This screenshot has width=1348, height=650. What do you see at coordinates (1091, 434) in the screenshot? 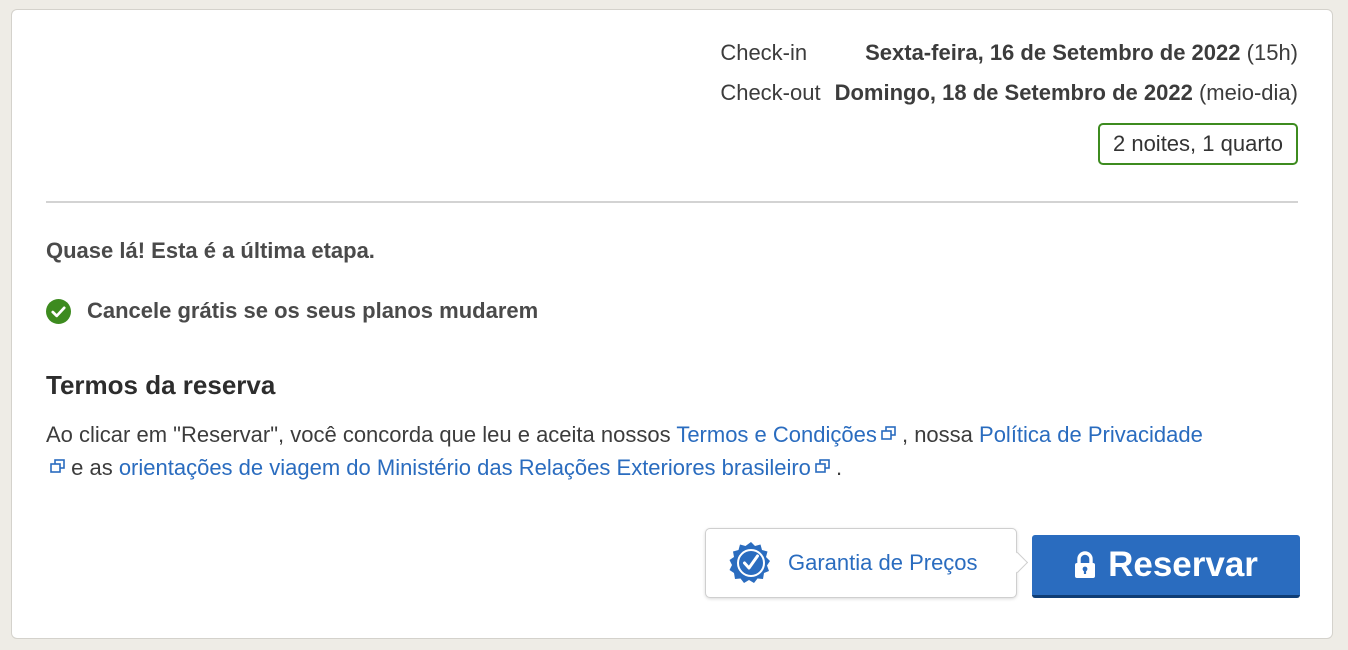
I see `privacy-policy-link-label: Política de Privacidade` at bounding box center [1091, 434].